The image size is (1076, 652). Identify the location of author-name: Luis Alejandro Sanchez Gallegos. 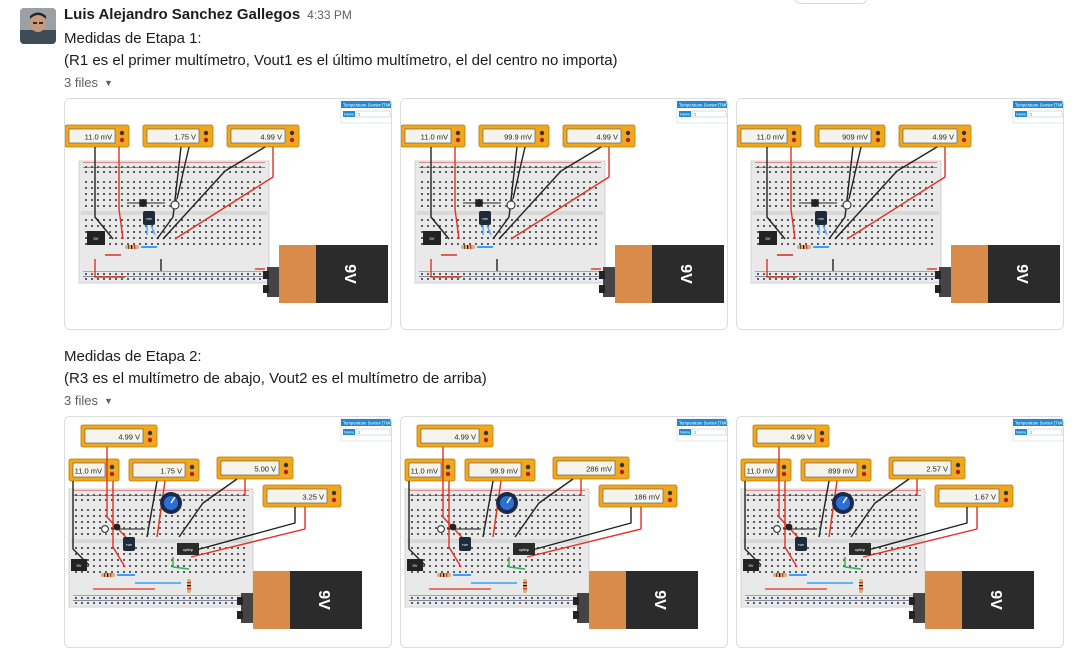
(182, 14).